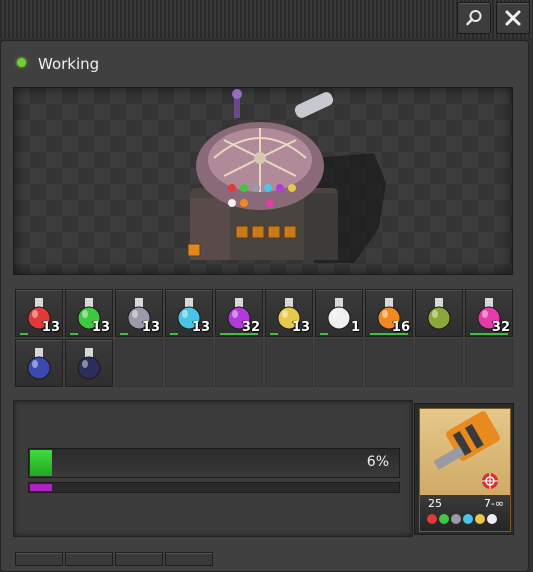 This screenshot has height=572, width=533. I want to click on agricultural-science-pack-icon, so click(439, 314).